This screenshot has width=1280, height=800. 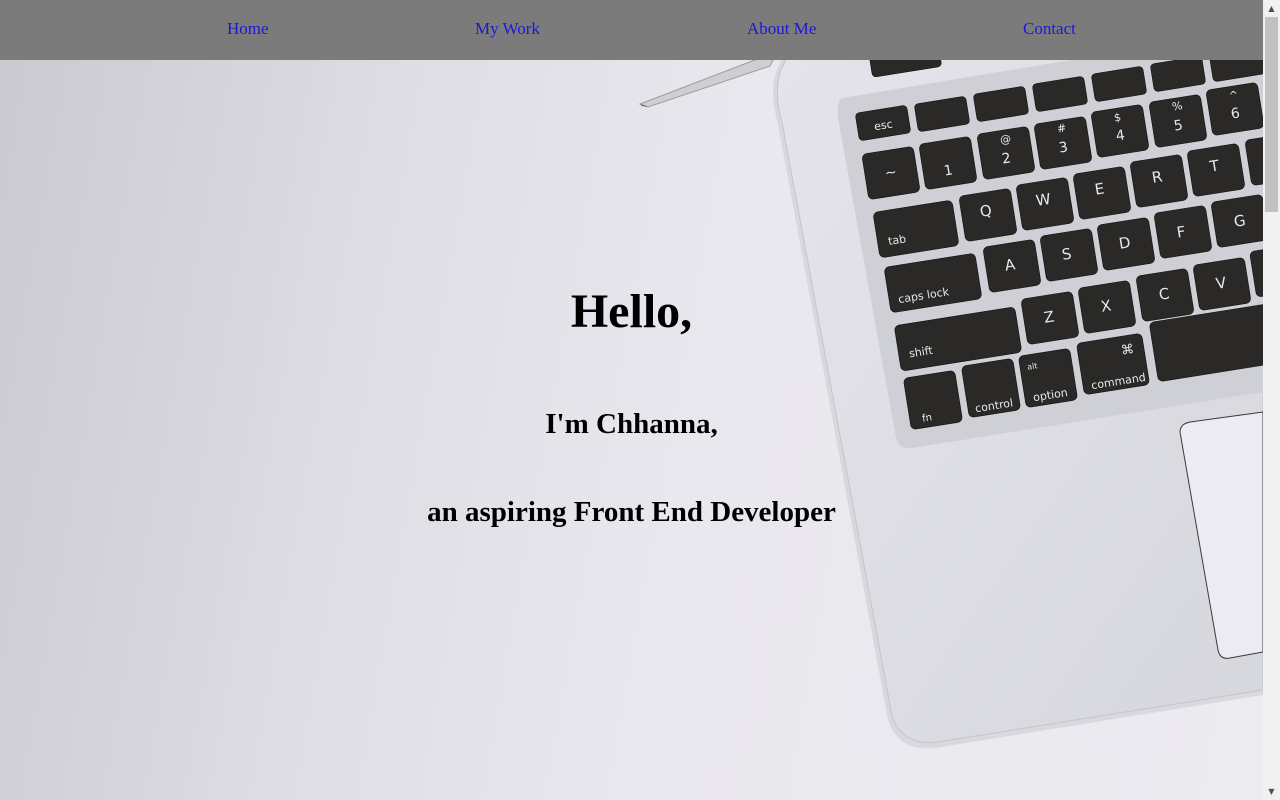 What do you see at coordinates (1271, 114) in the screenshot?
I see `scrollbar-thumb` at bounding box center [1271, 114].